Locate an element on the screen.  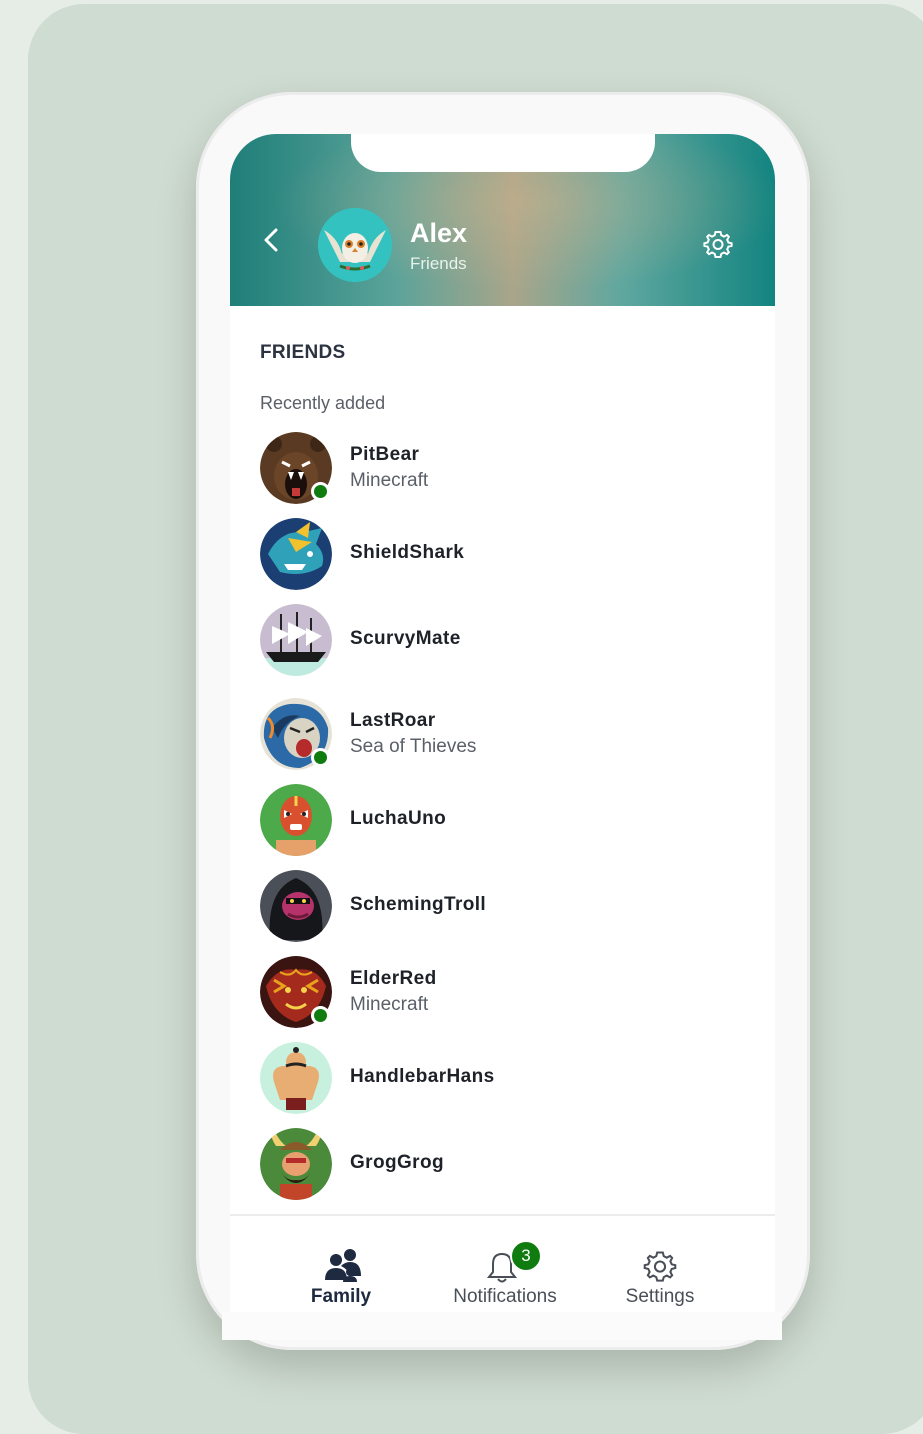
tab-settings: Settings is located at coordinates (660, 1264).